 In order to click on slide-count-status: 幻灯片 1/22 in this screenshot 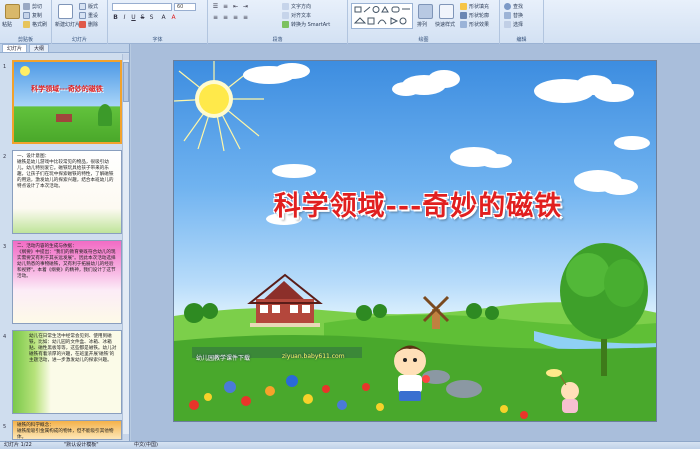, I will do `click(18, 445)`.